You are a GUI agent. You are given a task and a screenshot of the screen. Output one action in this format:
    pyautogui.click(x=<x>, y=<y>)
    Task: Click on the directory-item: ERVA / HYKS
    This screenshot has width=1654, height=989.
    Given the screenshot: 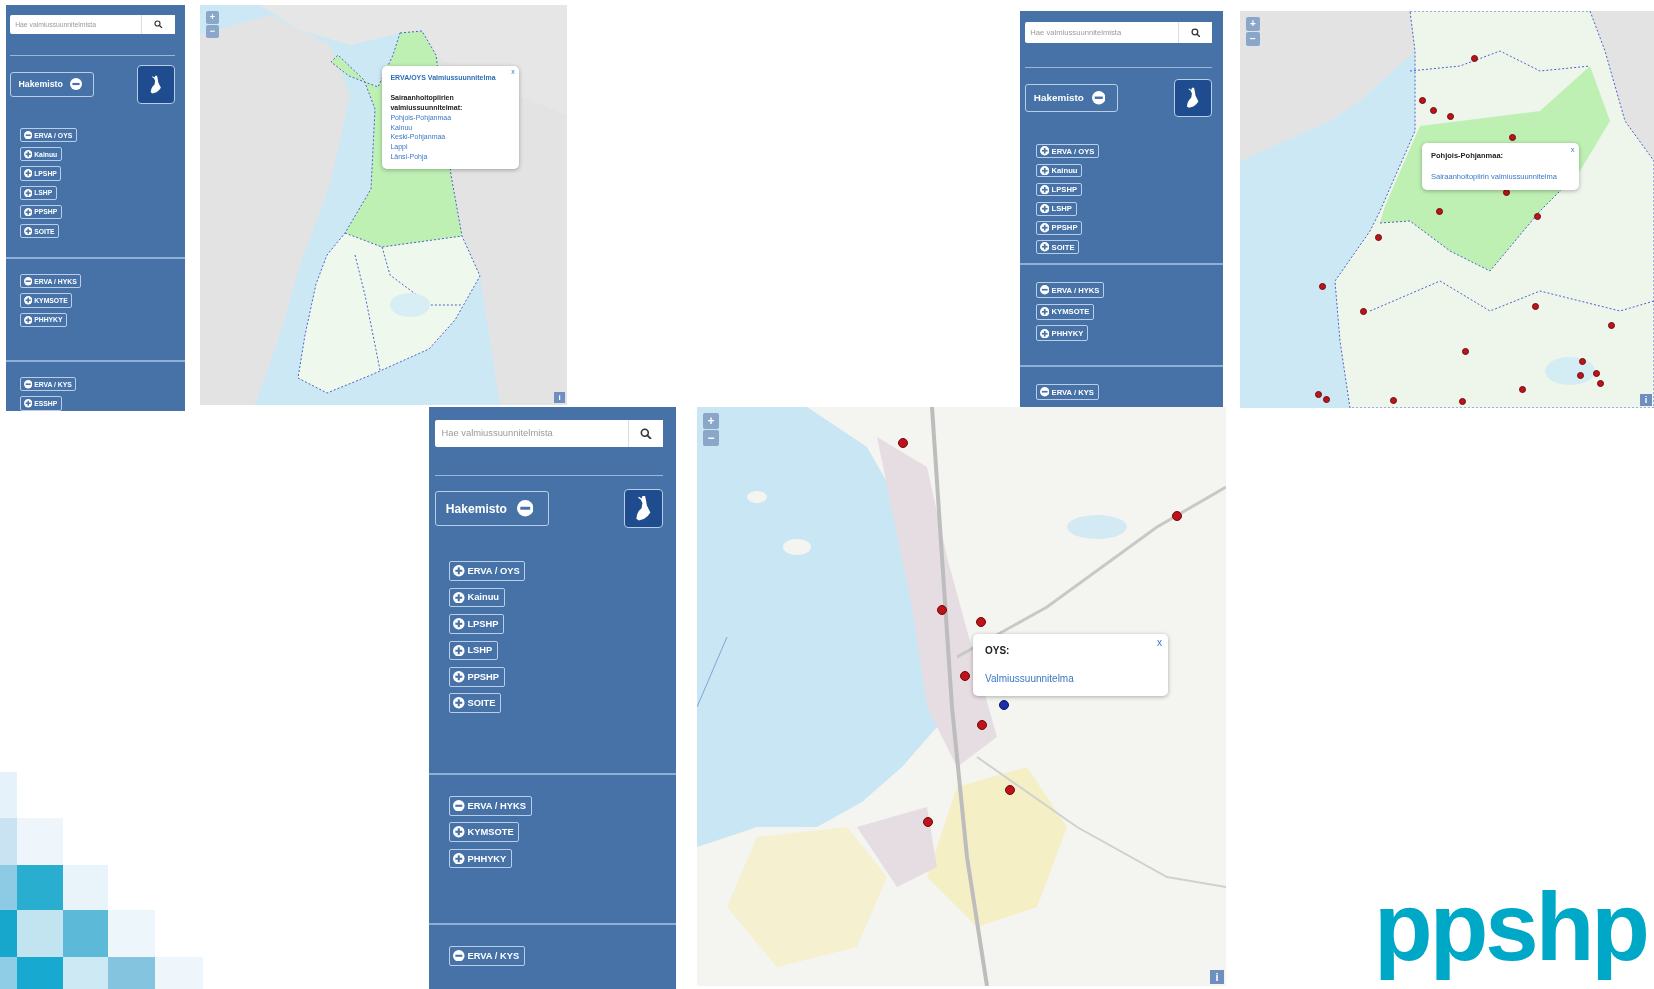 What is the action you would take?
    pyautogui.click(x=490, y=805)
    